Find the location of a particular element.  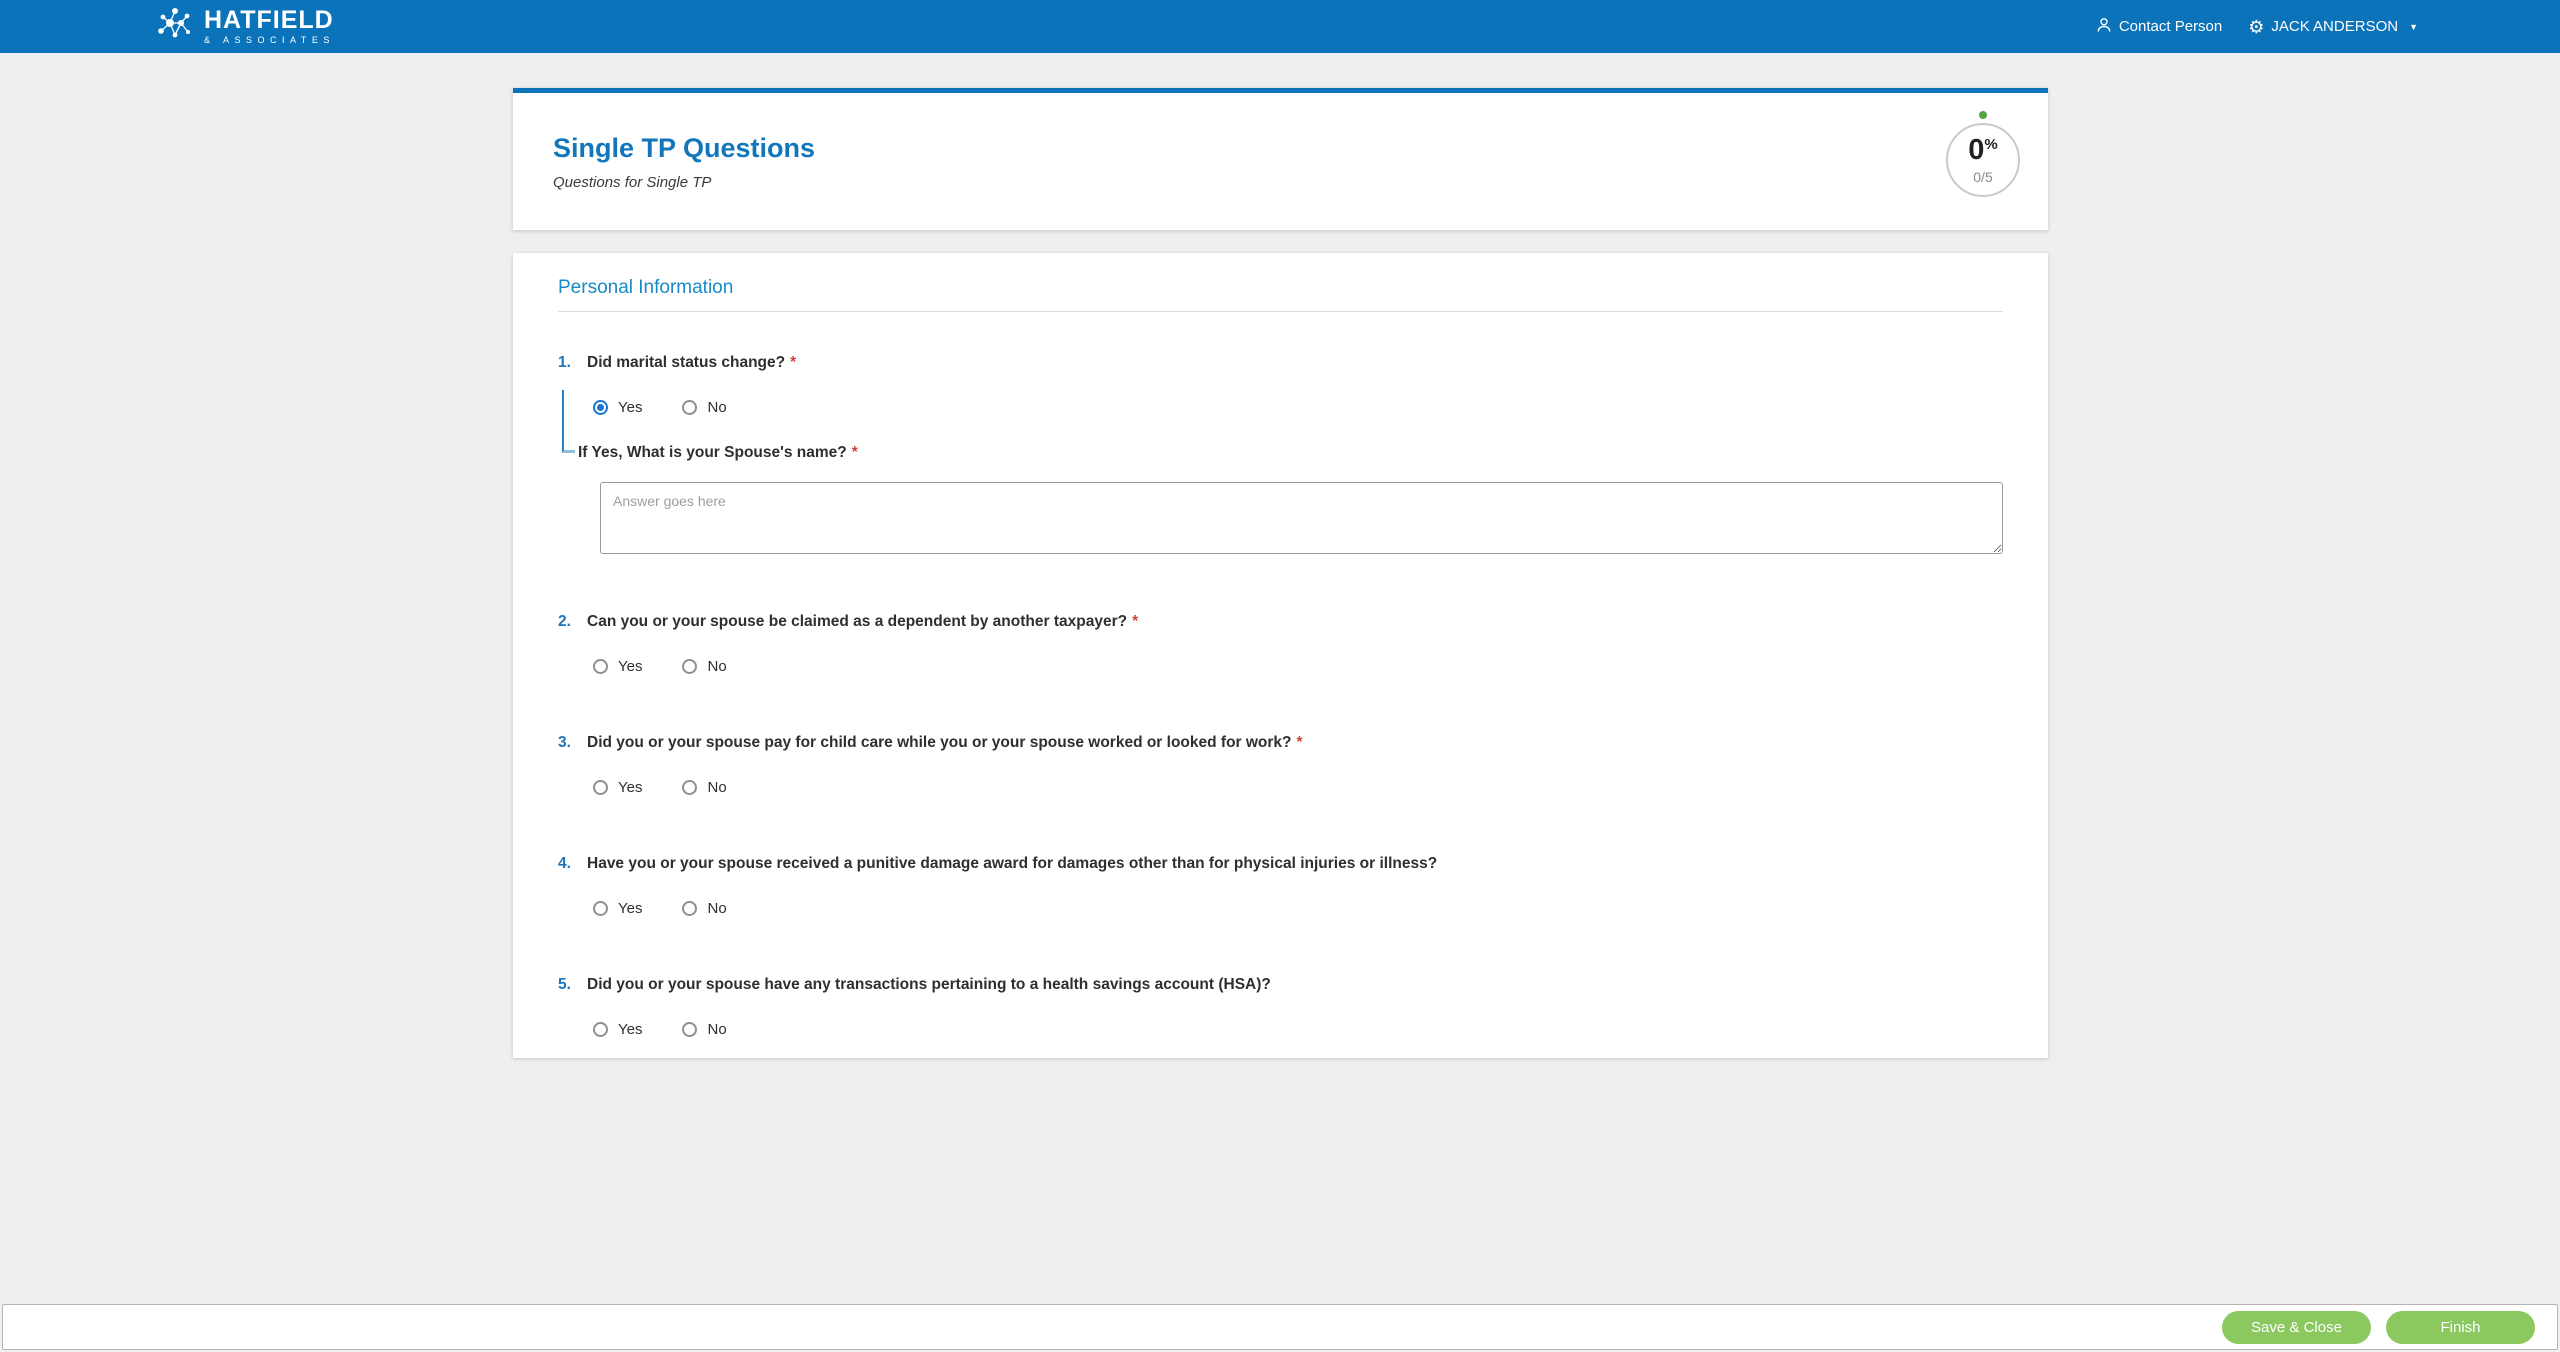

question-number: 2. is located at coordinates (564, 621).